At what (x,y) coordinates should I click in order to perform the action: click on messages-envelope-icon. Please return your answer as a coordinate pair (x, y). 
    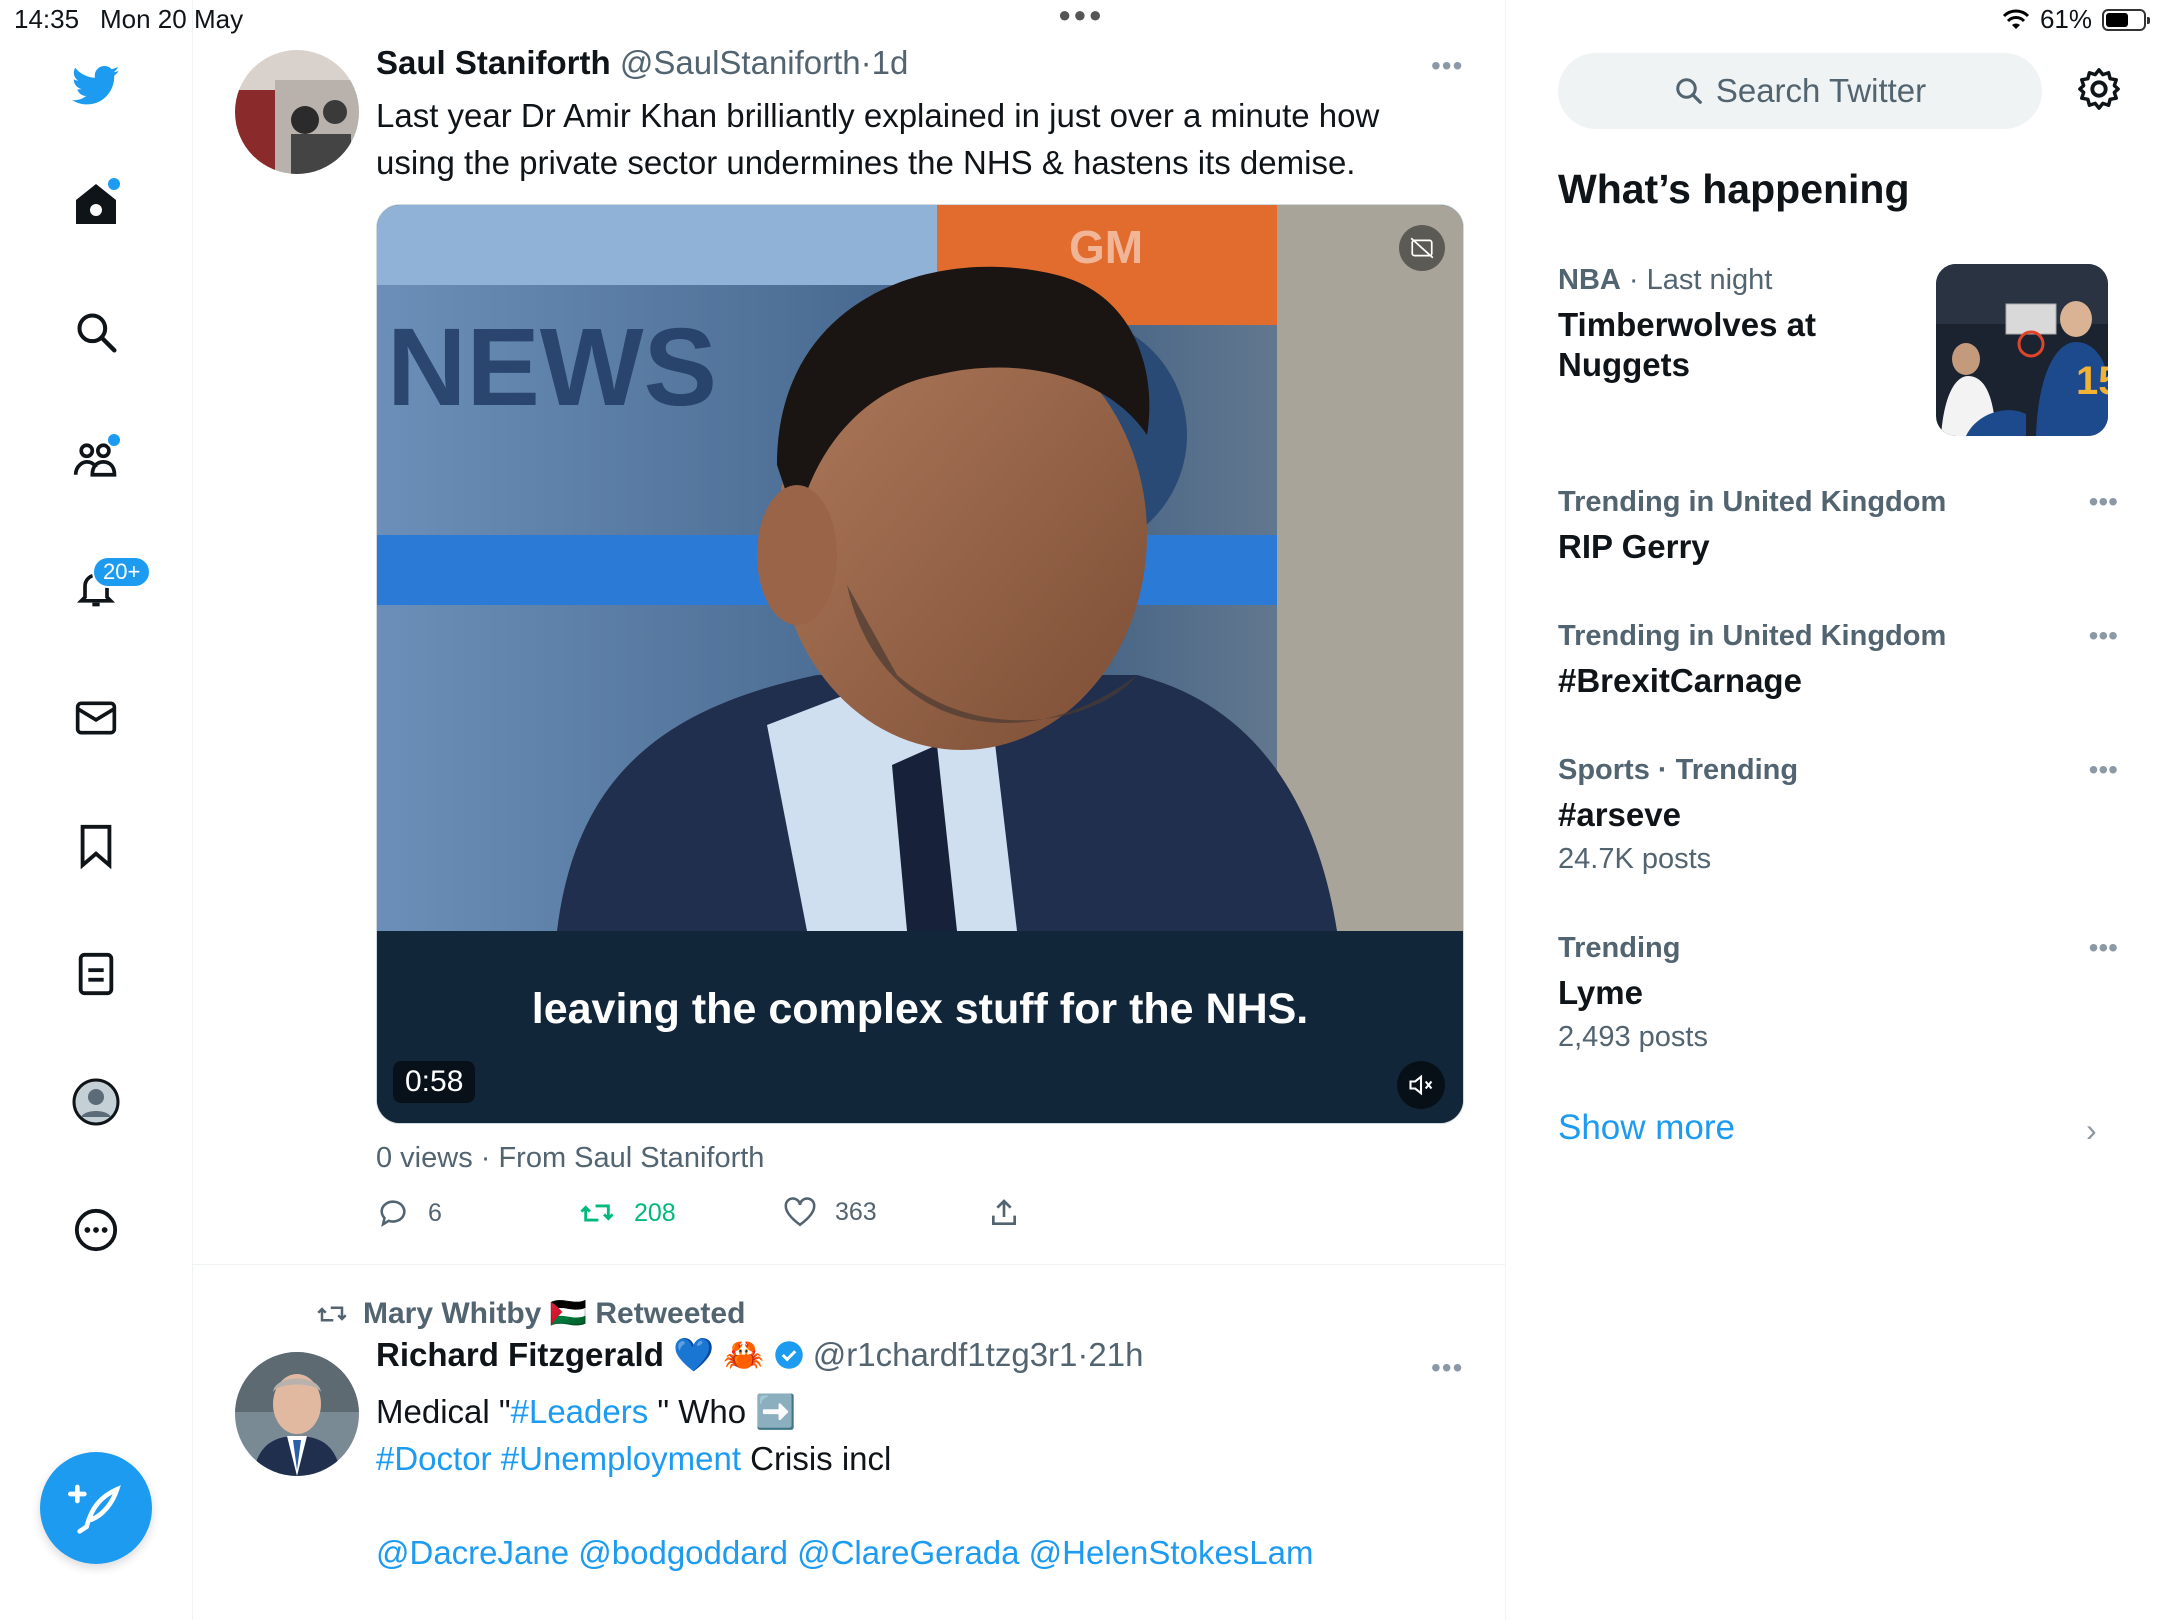
    Looking at the image, I should click on (96, 718).